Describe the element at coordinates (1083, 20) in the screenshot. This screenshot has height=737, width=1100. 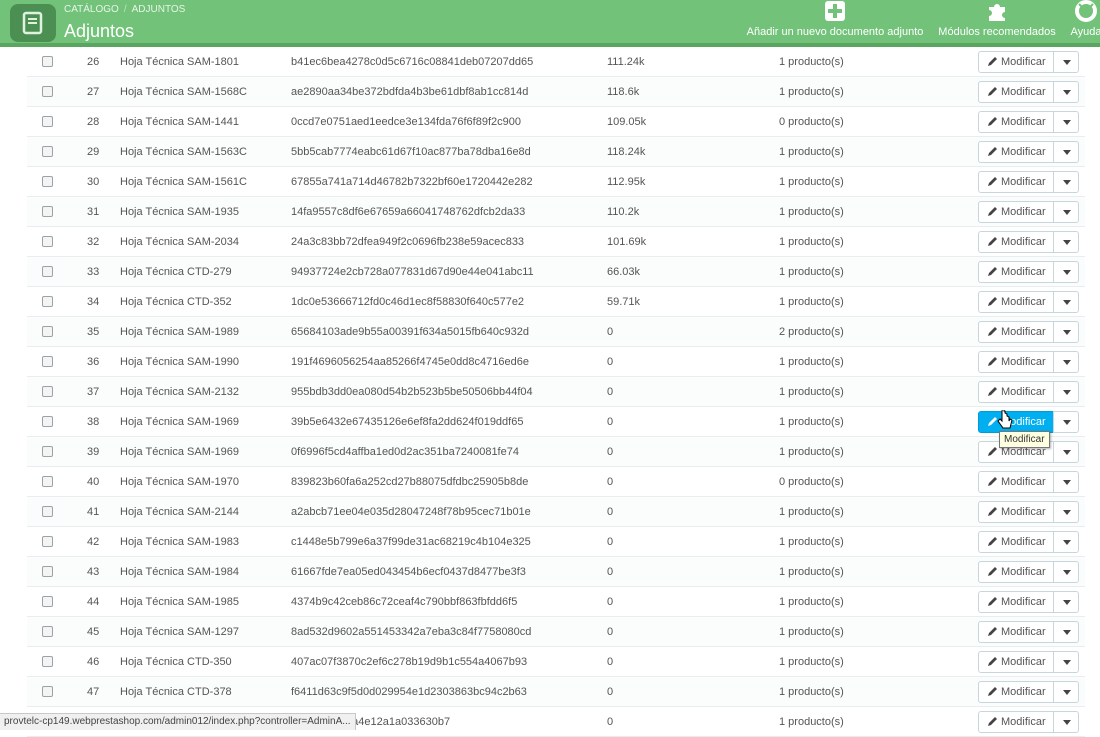
I see `help-button: Ayuda` at that location.